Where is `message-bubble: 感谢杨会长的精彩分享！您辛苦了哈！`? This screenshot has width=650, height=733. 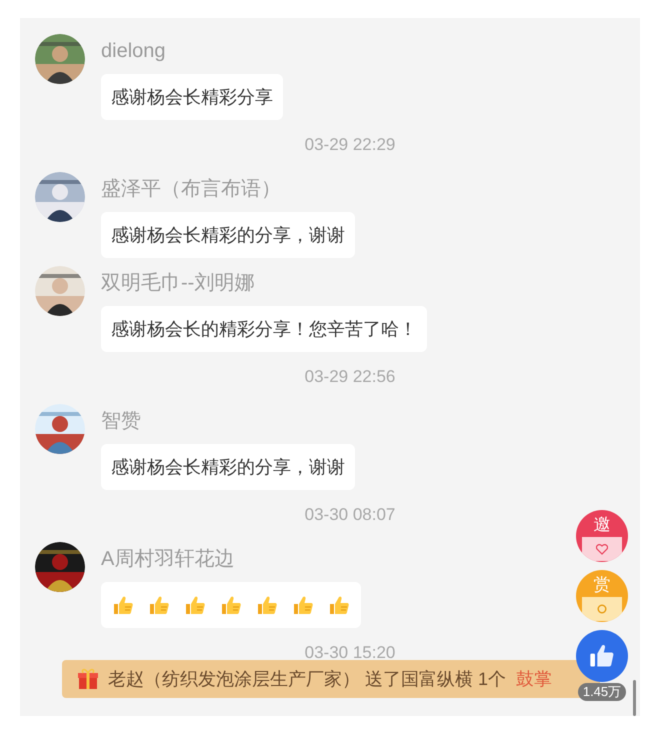 message-bubble: 感谢杨会长的精彩分享！您辛苦了哈！ is located at coordinates (264, 329).